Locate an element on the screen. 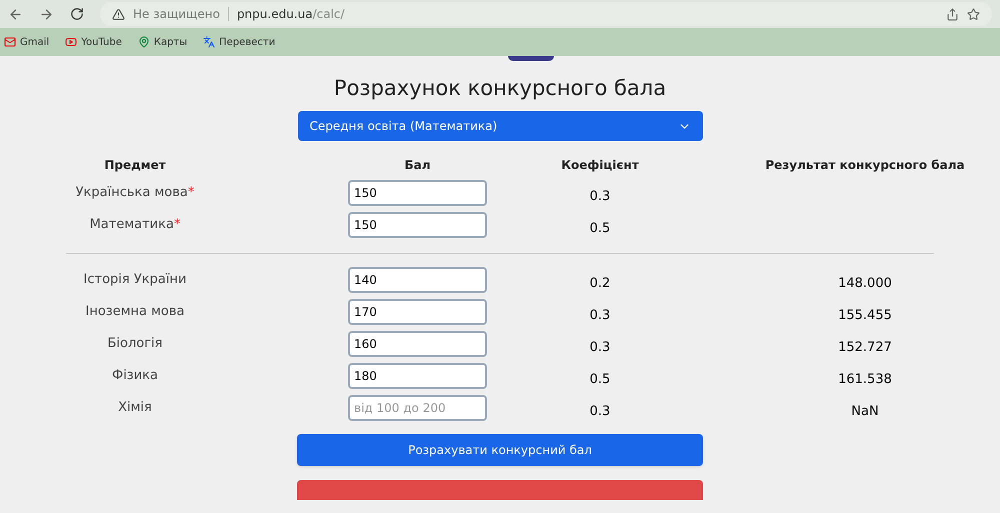 This screenshot has height=513, width=1000. warning-icon is located at coordinates (118, 14).